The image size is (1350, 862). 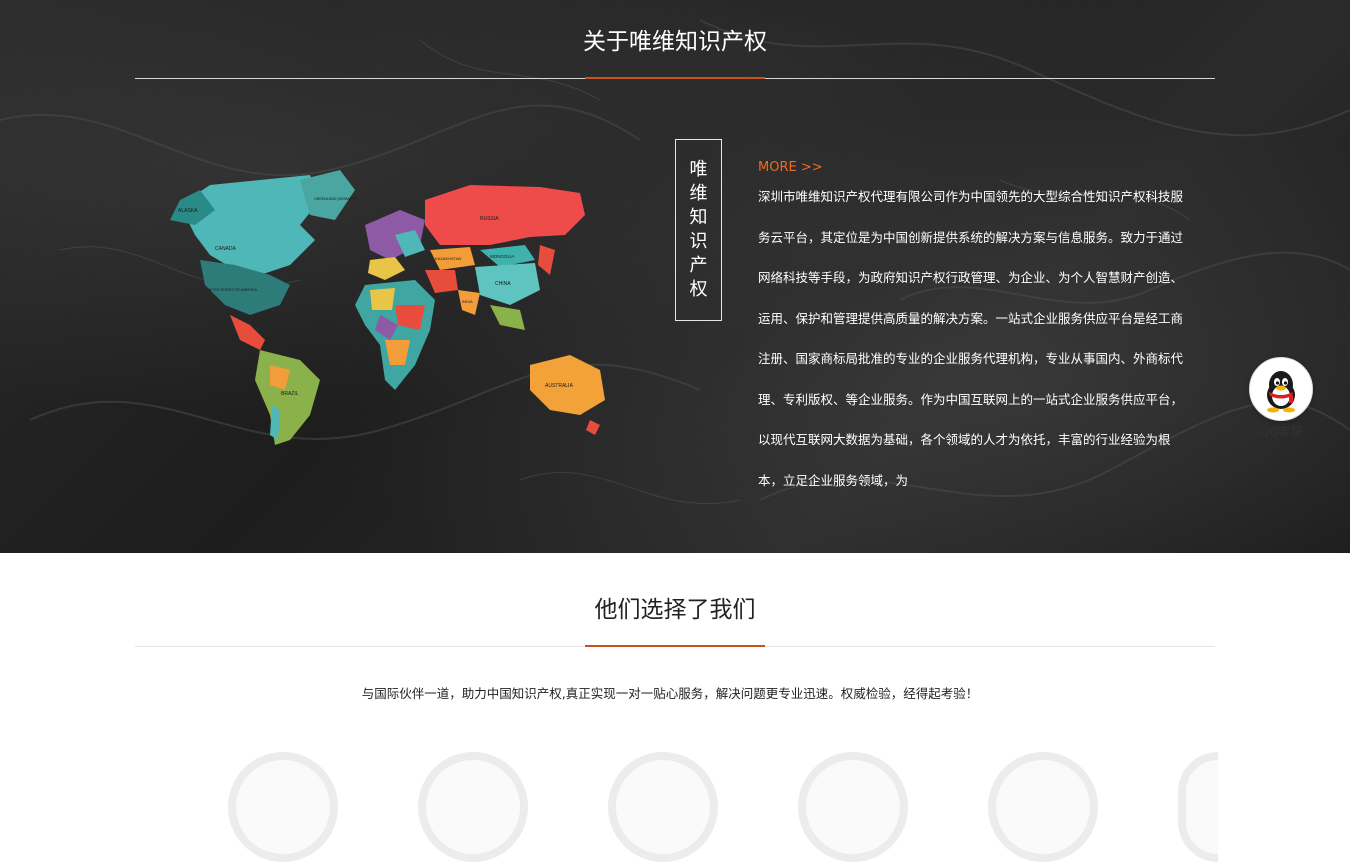 What do you see at coordinates (503, 284) in the screenshot?
I see `map-label-china: CHINA` at bounding box center [503, 284].